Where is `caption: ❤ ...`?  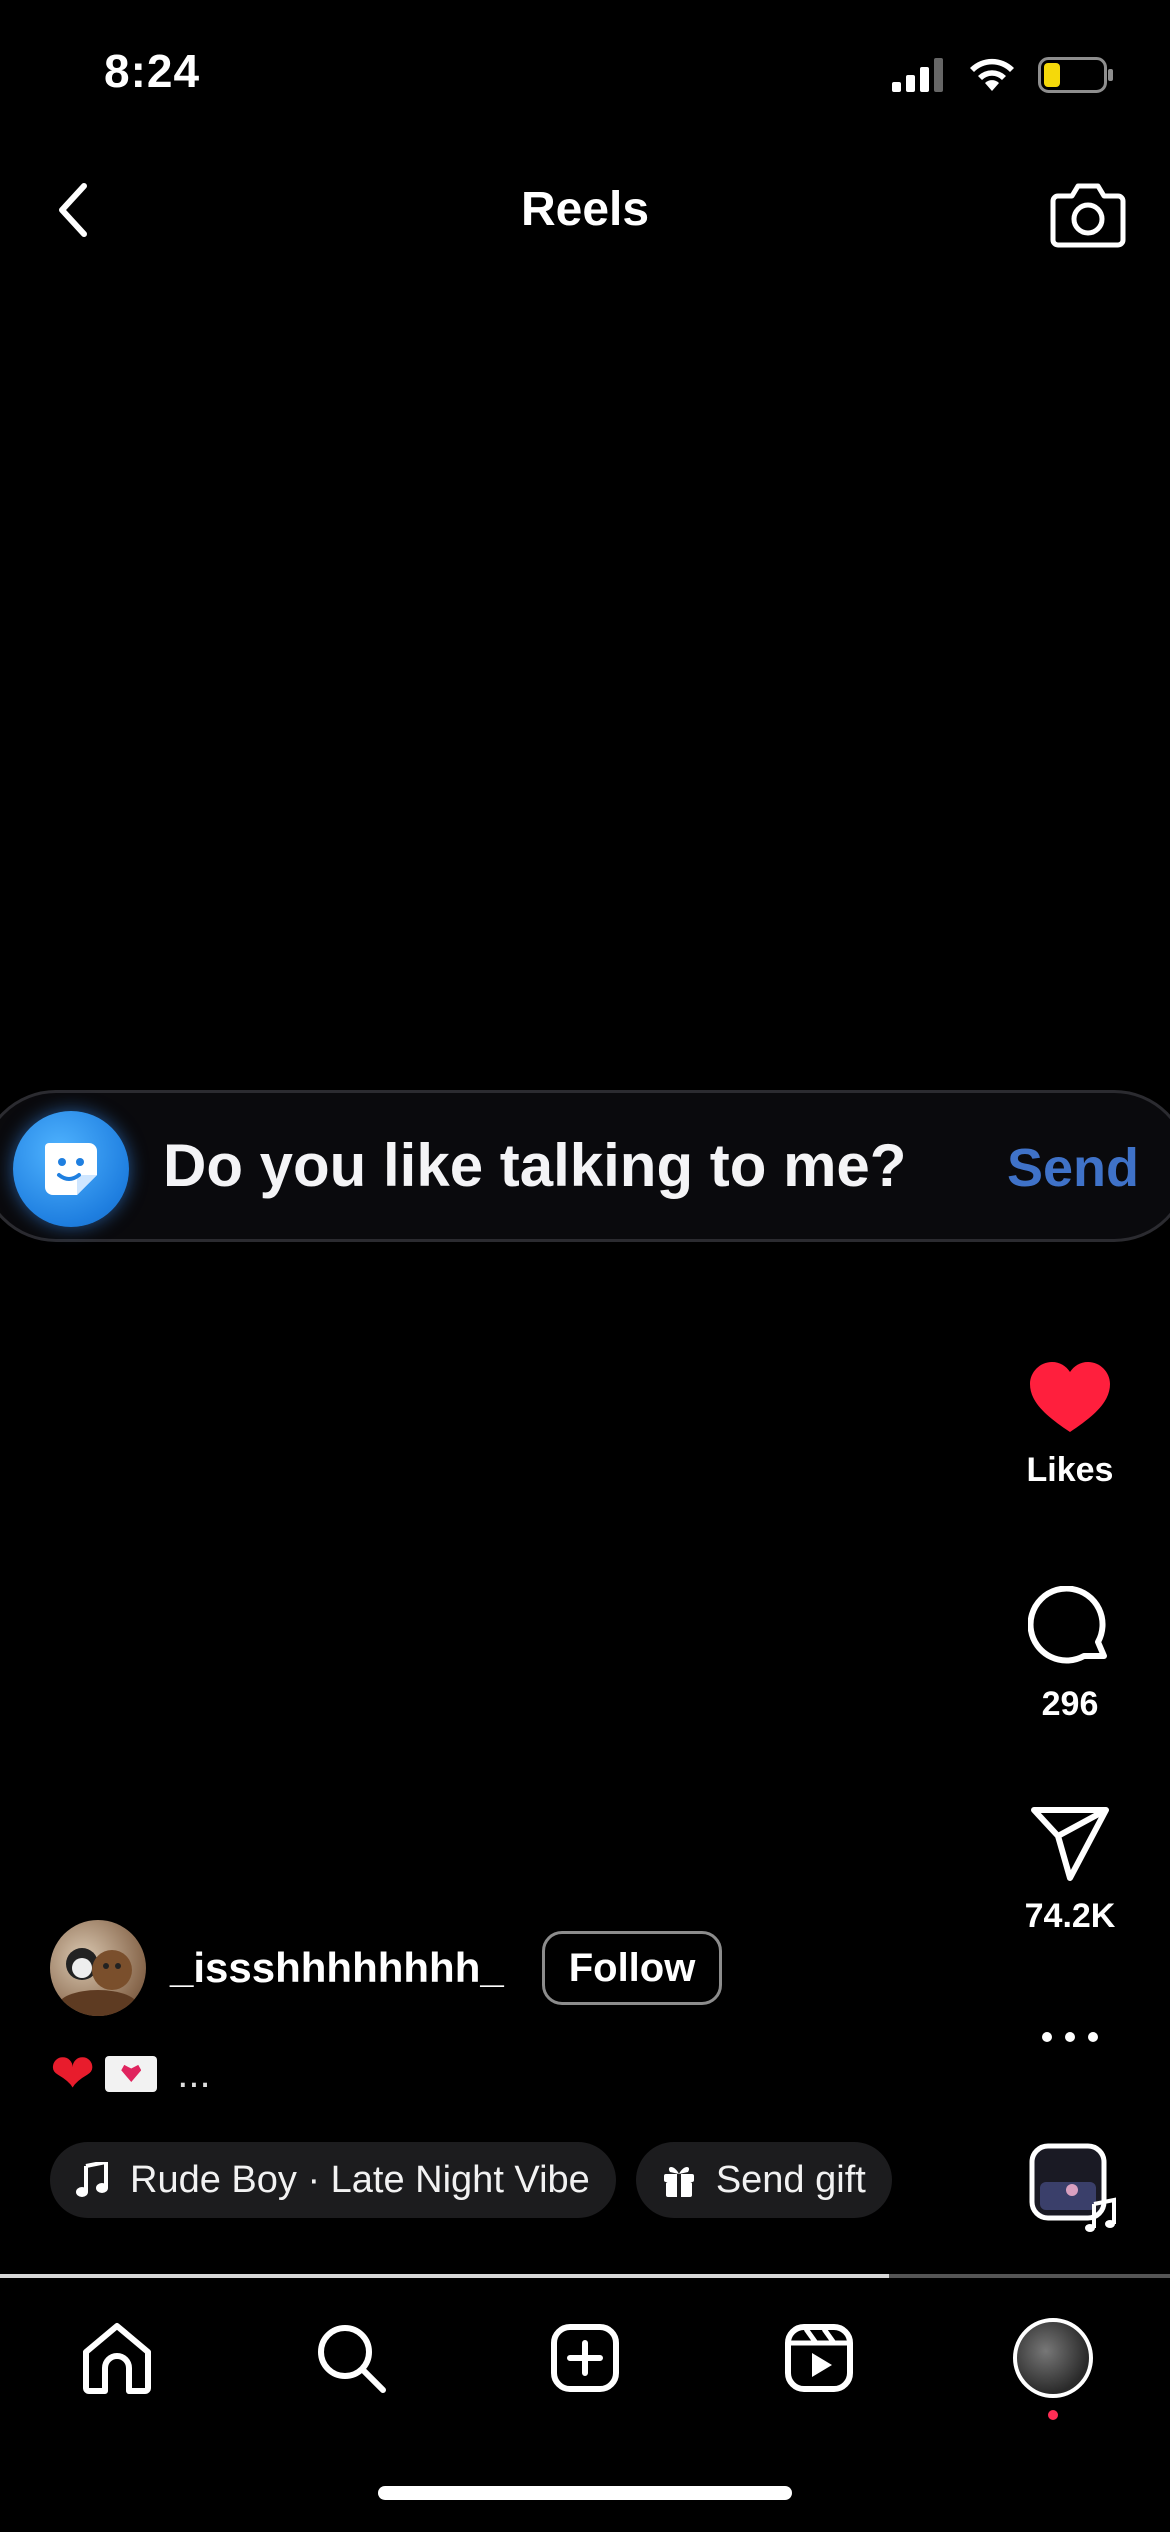 caption: ❤ ... is located at coordinates (130, 2074).